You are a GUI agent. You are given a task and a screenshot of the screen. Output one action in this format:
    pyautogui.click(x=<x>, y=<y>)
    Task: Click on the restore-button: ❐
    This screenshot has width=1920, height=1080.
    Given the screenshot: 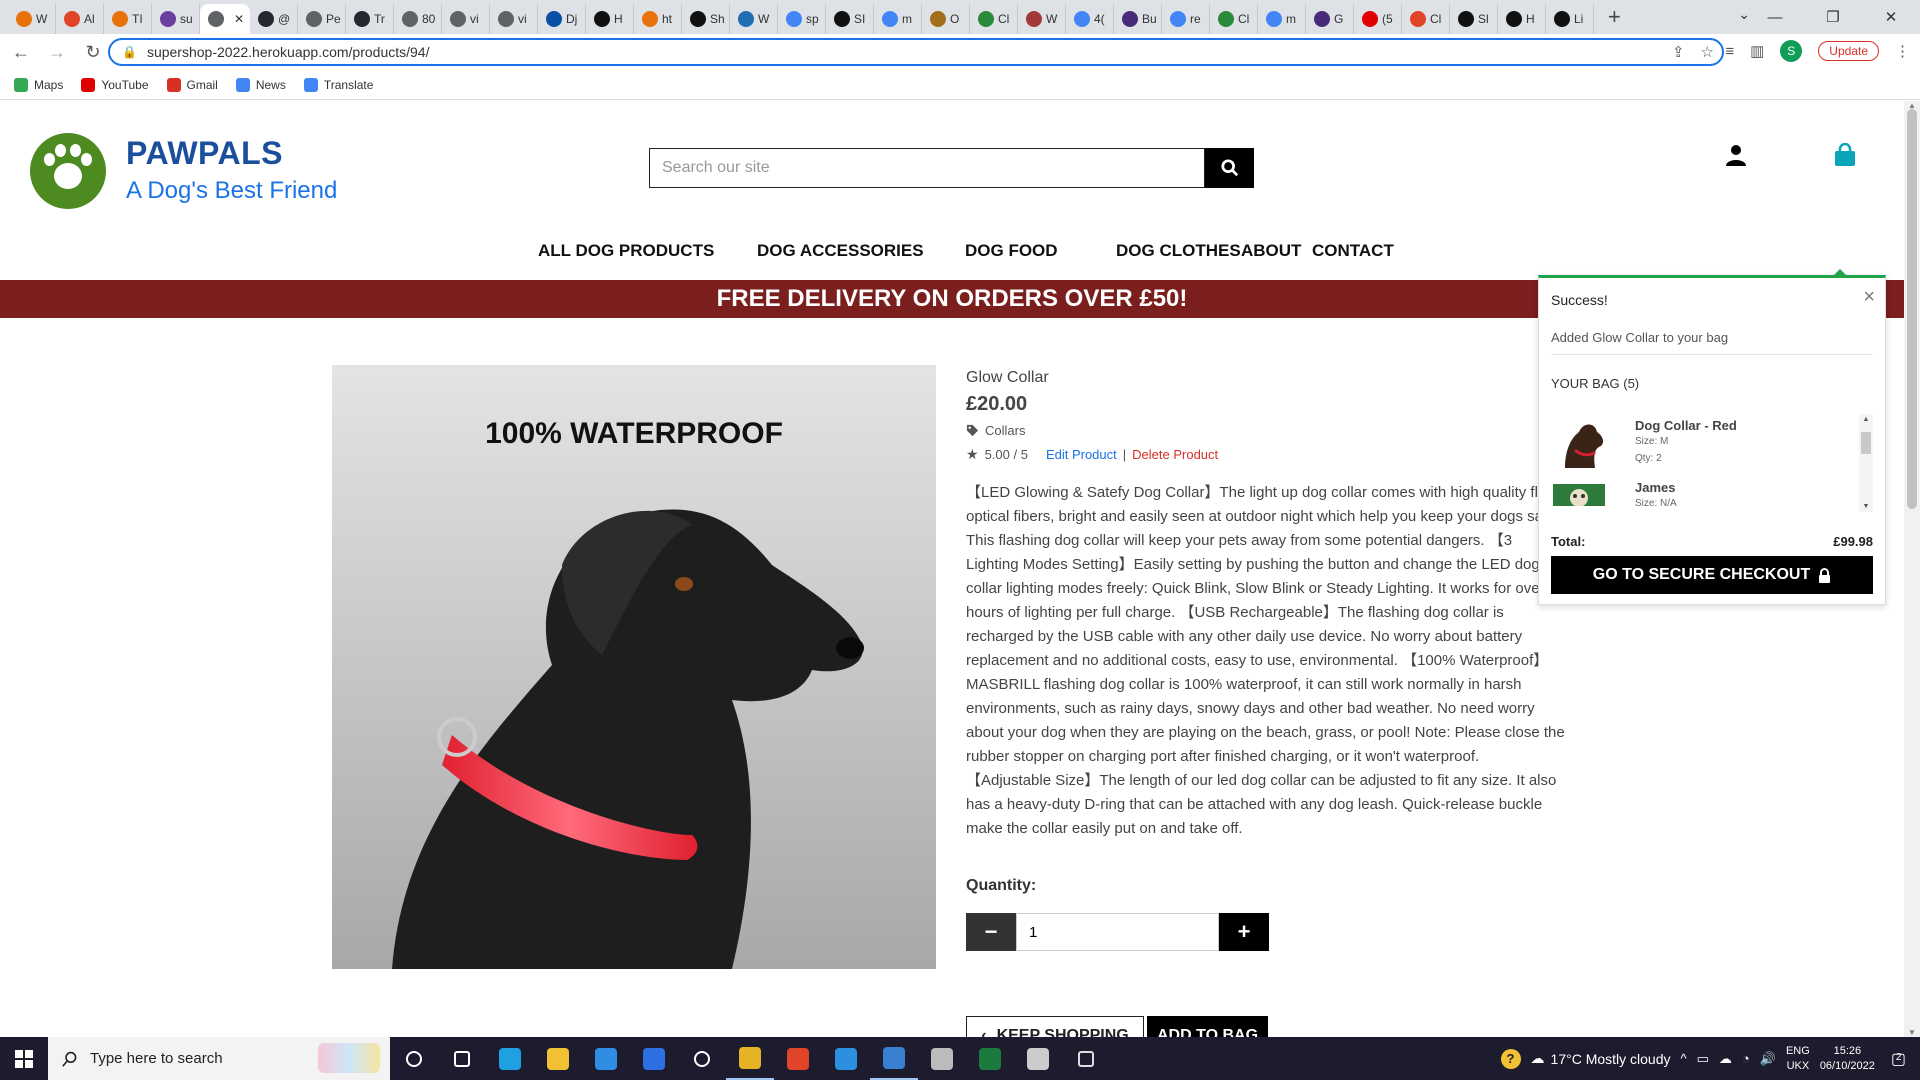 What is the action you would take?
    pyautogui.click(x=1833, y=17)
    